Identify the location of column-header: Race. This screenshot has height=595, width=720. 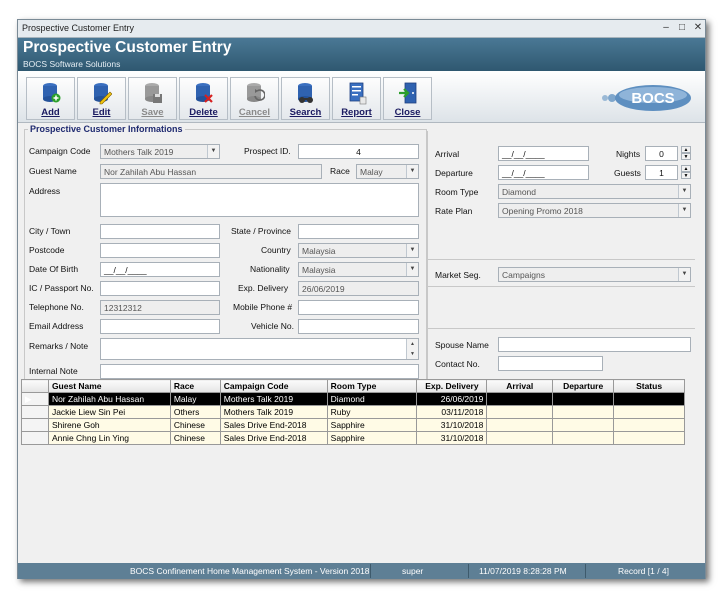
(195, 386).